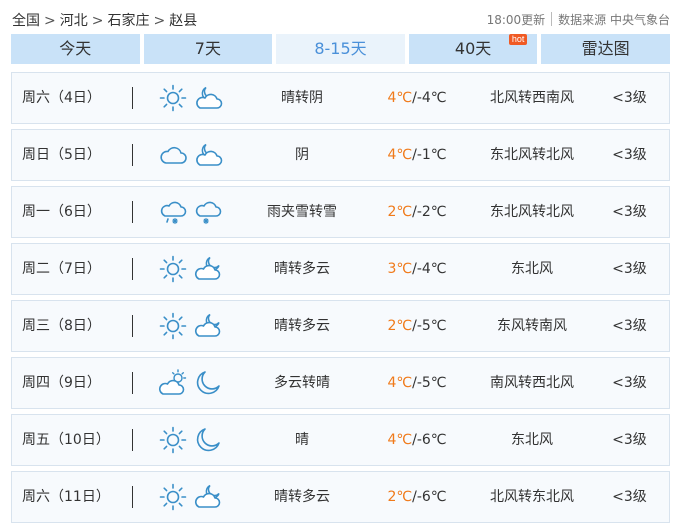  I want to click on forecast-day: 周三（8日）, so click(61, 326).